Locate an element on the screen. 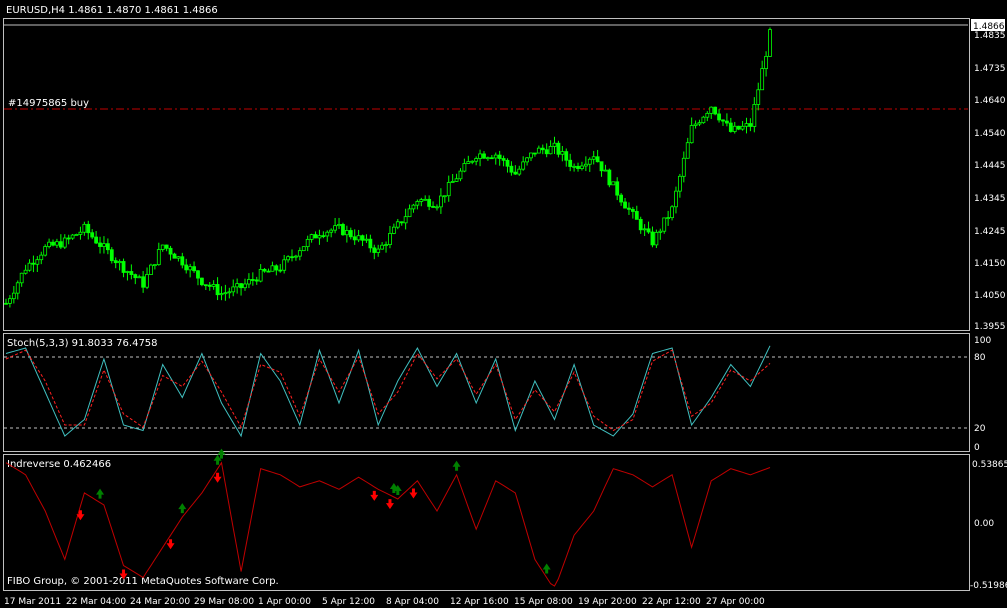  time-label: 5 Apr 12:00 is located at coordinates (348, 602).